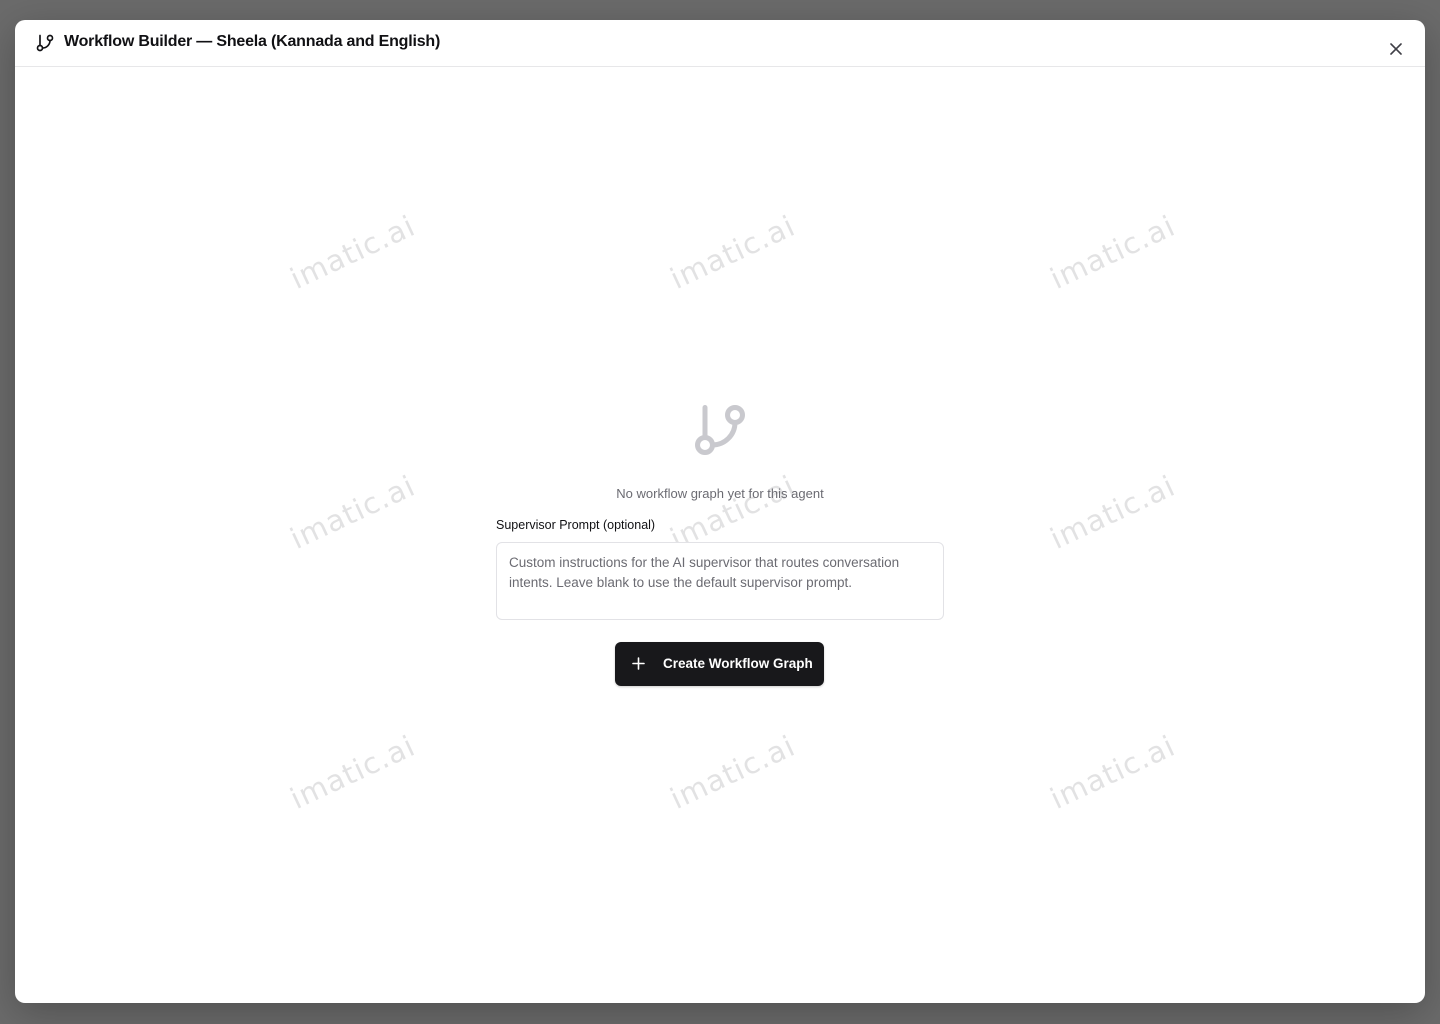  I want to click on supervisor-prompt-field: Supervisor Prompt (optional), so click(720, 571).